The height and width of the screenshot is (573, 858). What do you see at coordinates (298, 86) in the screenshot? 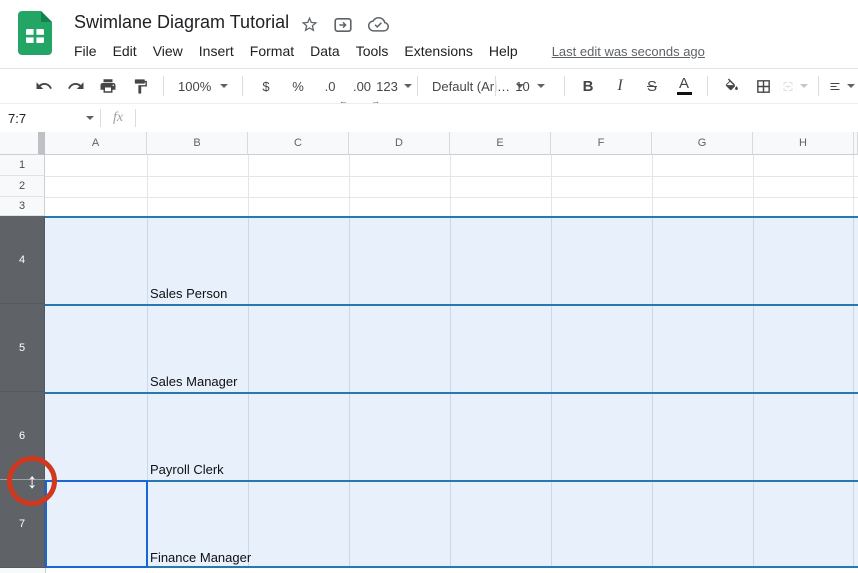
I see `format-percent-button: %` at bounding box center [298, 86].